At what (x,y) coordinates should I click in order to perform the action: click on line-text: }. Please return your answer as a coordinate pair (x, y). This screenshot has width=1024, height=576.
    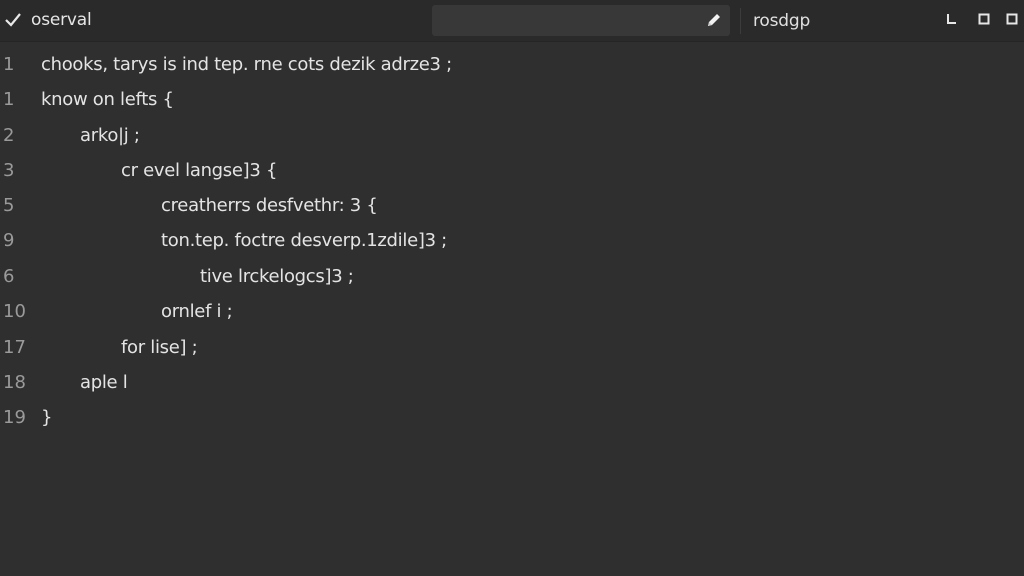
    Looking at the image, I should click on (47, 417).